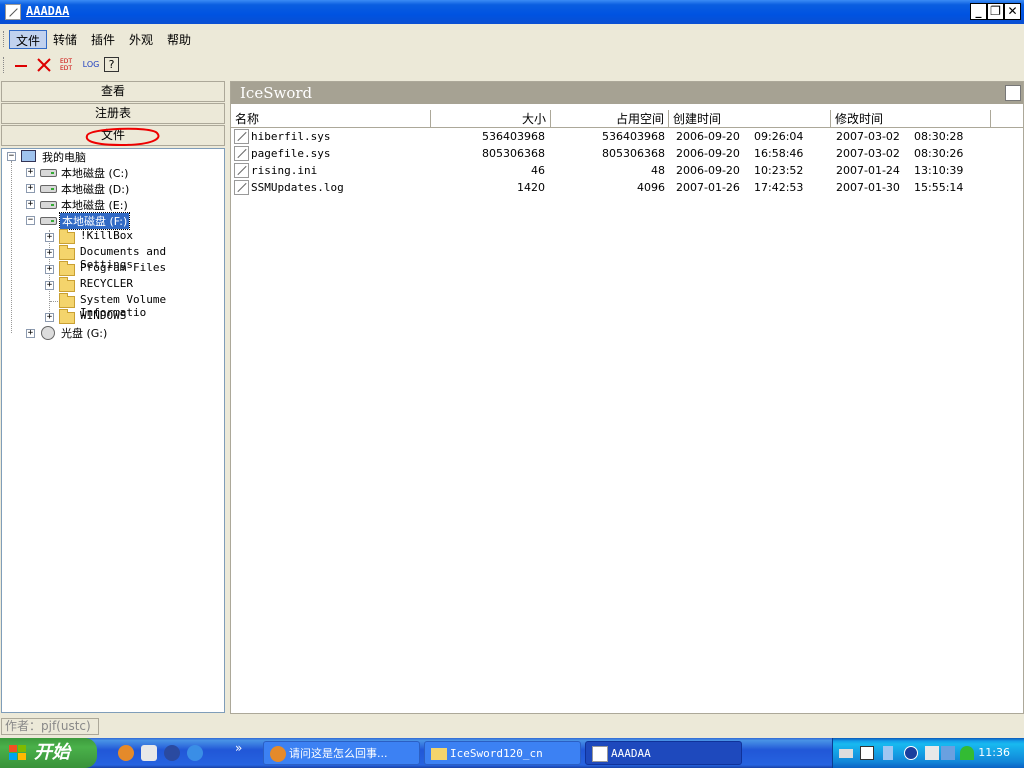  I want to click on nav-view-button: 查看, so click(113, 91).